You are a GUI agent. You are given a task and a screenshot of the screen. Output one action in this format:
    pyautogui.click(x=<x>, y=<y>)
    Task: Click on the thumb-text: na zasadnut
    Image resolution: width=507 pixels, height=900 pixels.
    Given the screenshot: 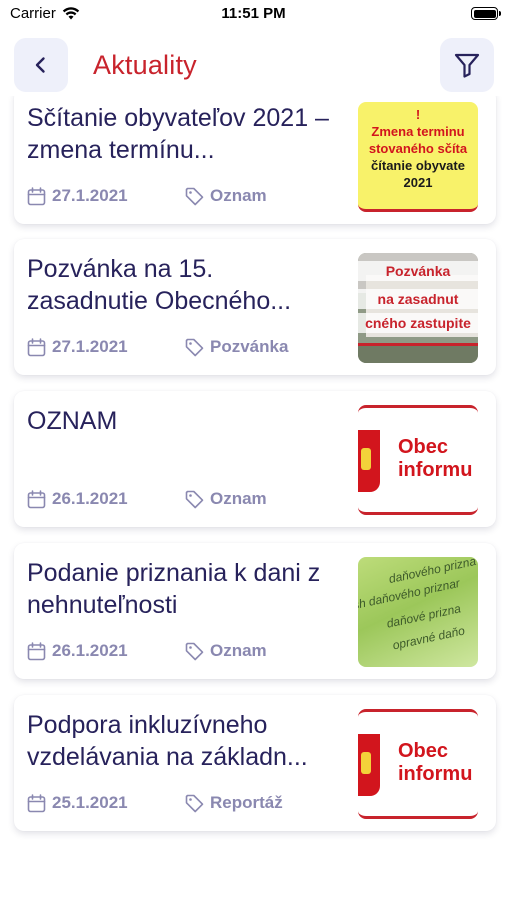 What is the action you would take?
    pyautogui.click(x=418, y=299)
    